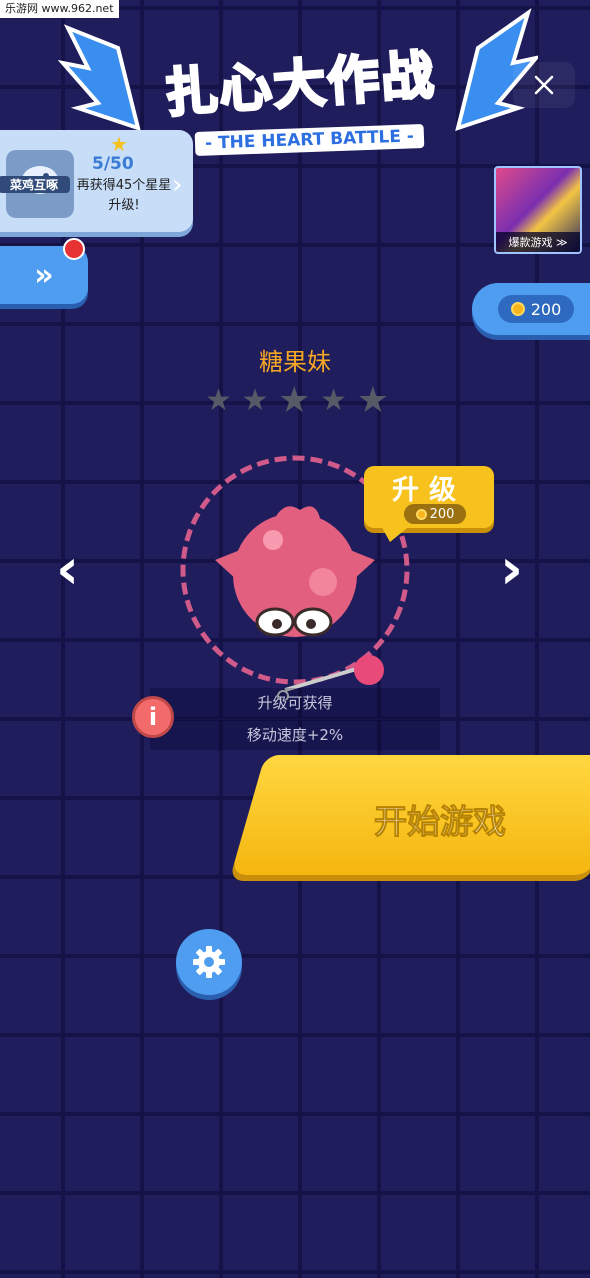  I want to click on close-icon, so click(544, 85).